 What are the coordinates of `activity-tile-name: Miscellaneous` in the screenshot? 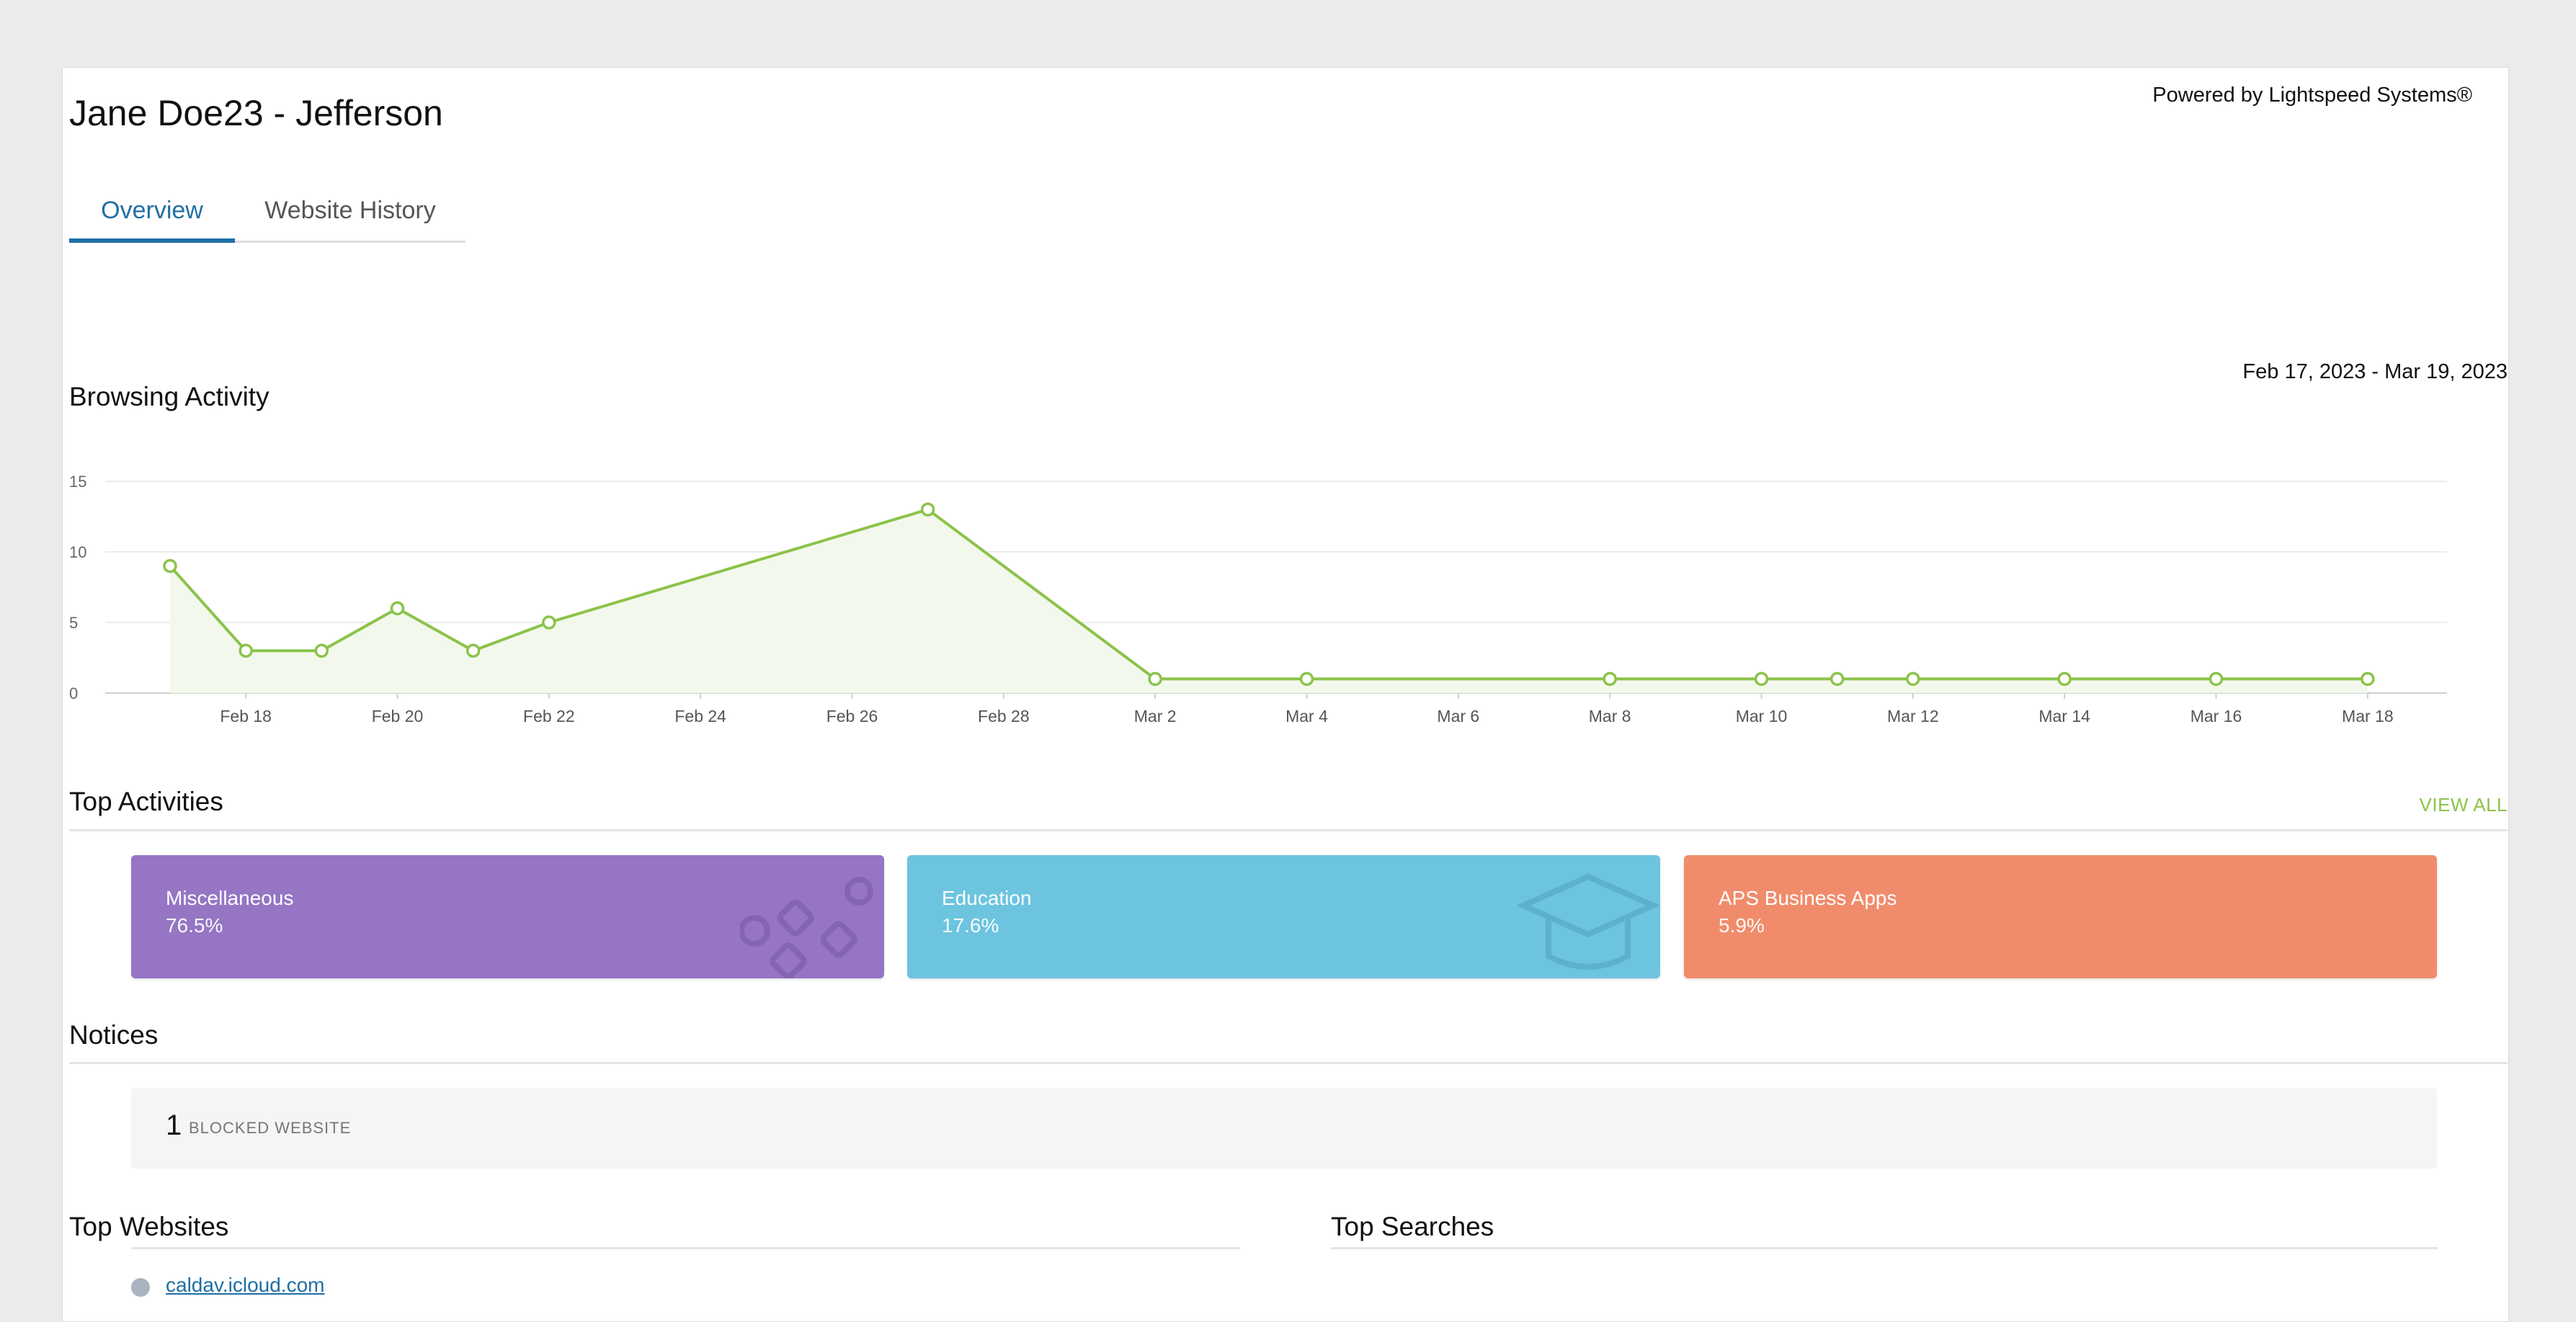 It's located at (230, 898).